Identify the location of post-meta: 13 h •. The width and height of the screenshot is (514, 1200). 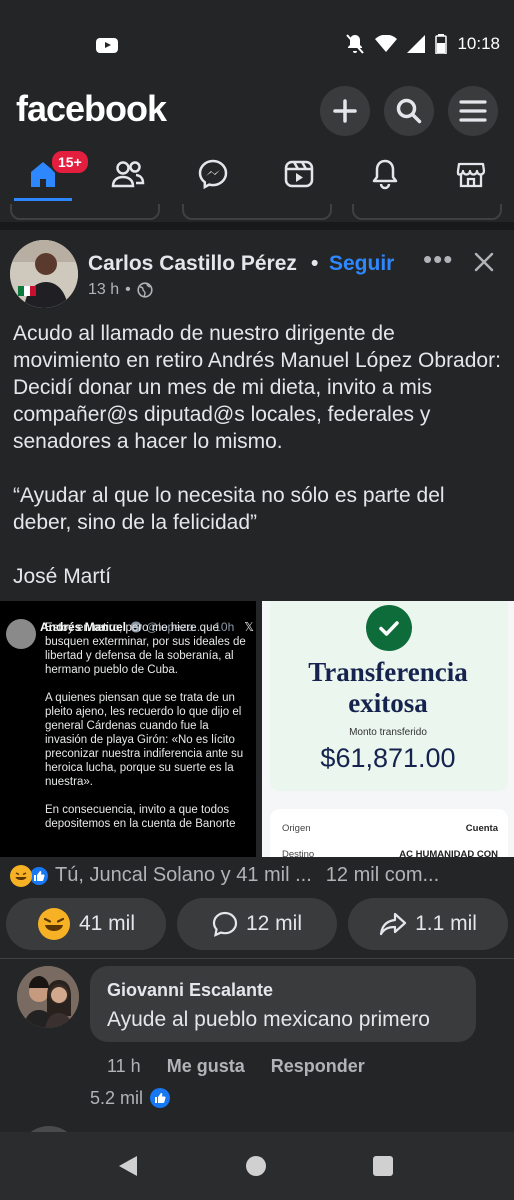
(120, 290).